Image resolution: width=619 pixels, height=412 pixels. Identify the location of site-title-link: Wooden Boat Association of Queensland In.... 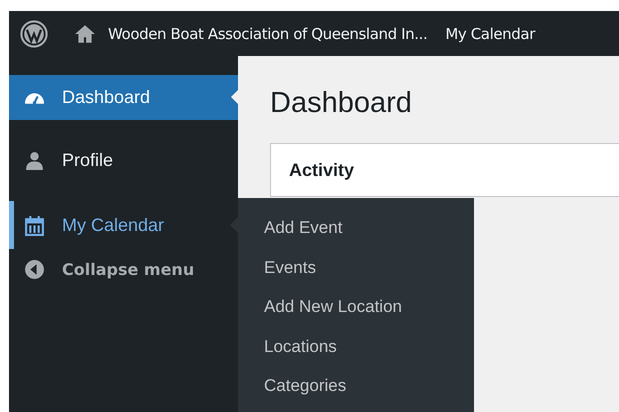
(268, 33).